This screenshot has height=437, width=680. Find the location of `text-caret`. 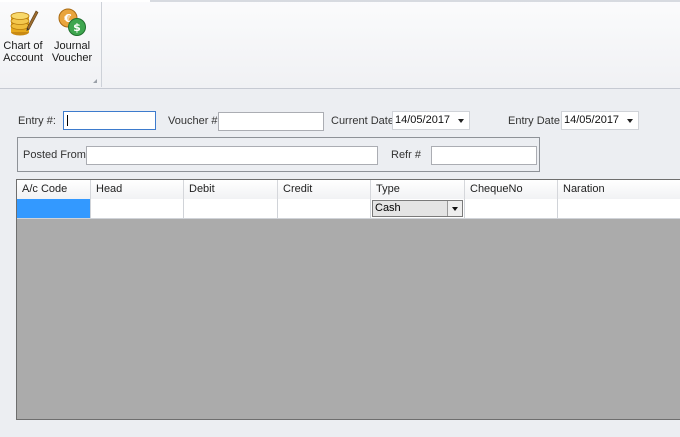

text-caret is located at coordinates (67, 120).